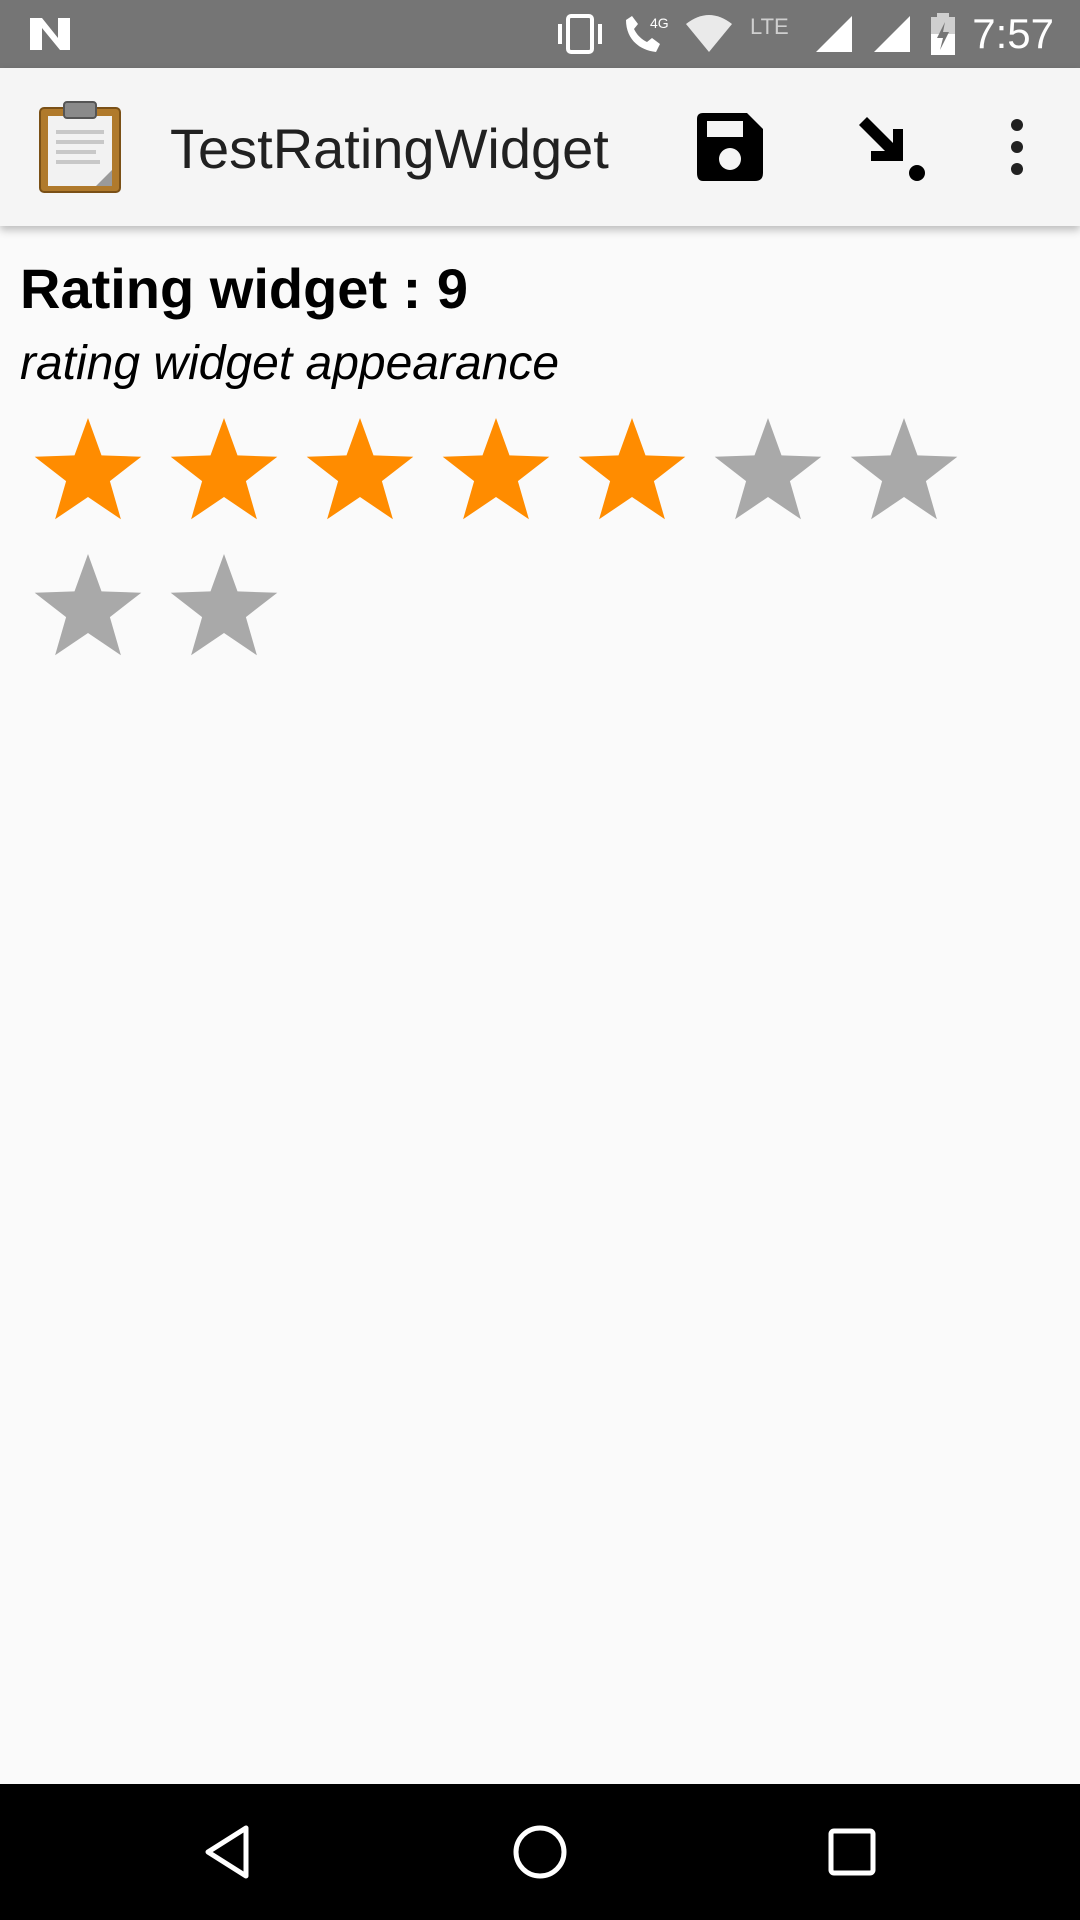  I want to click on save-icon, so click(730, 147).